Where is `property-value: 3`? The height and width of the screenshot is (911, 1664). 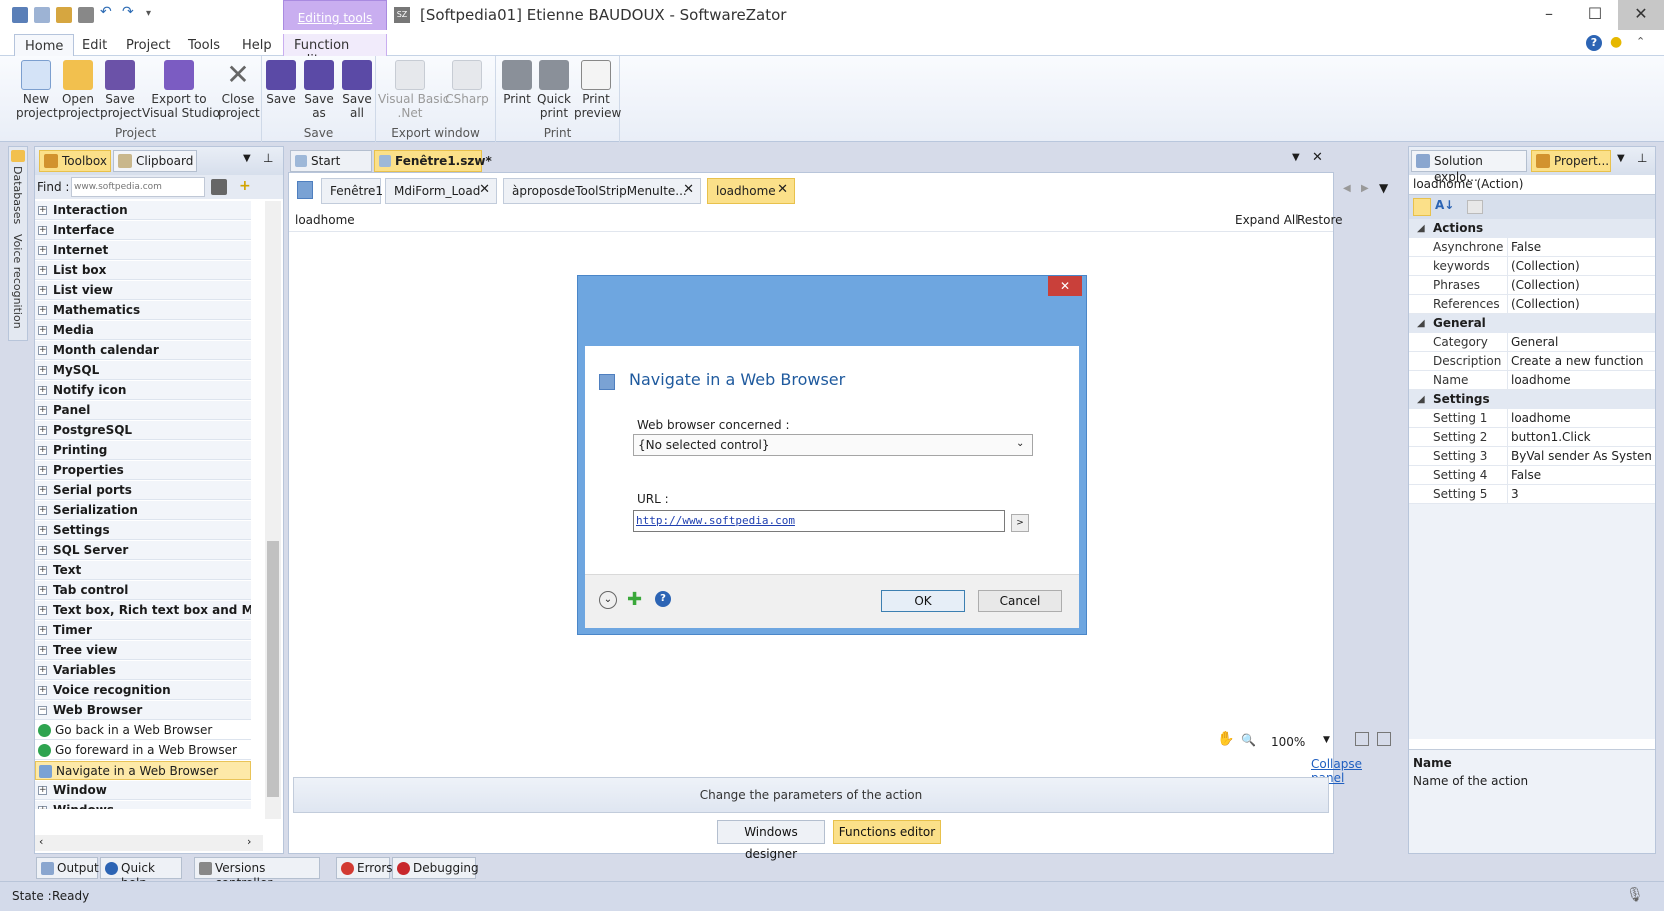 property-value: 3 is located at coordinates (1581, 494).